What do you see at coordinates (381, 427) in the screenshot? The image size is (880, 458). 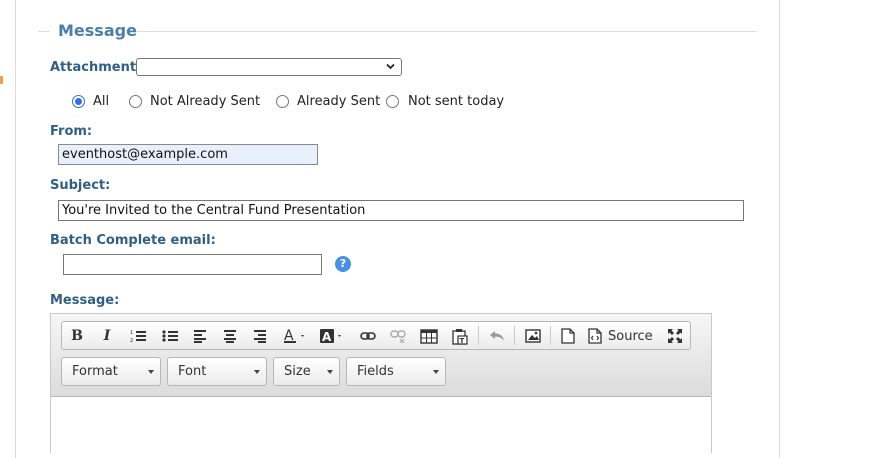 I see `editor-content-area` at bounding box center [381, 427].